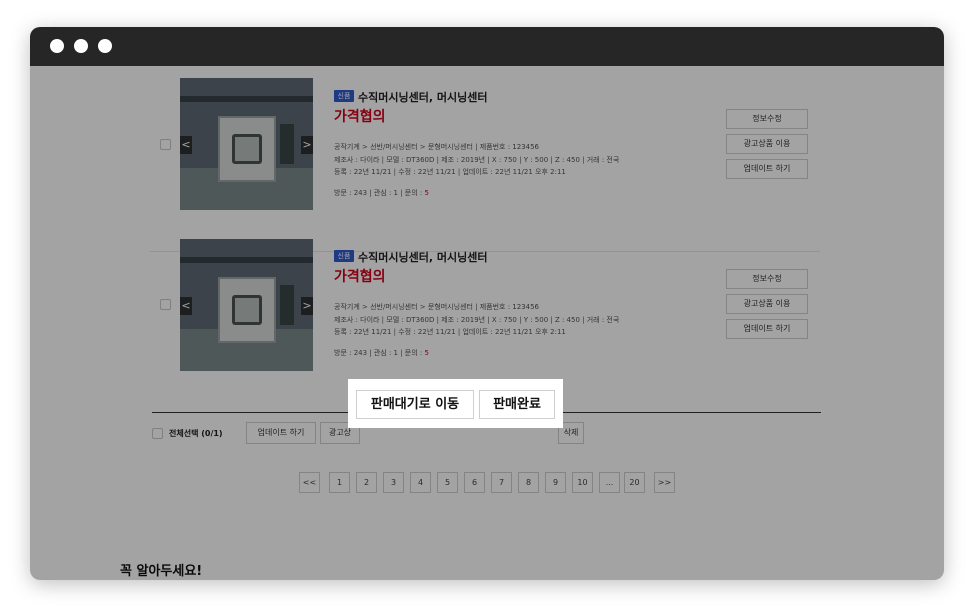 The height and width of the screenshot is (613, 974). What do you see at coordinates (81, 46) in the screenshot?
I see `window-minimize-dot` at bounding box center [81, 46].